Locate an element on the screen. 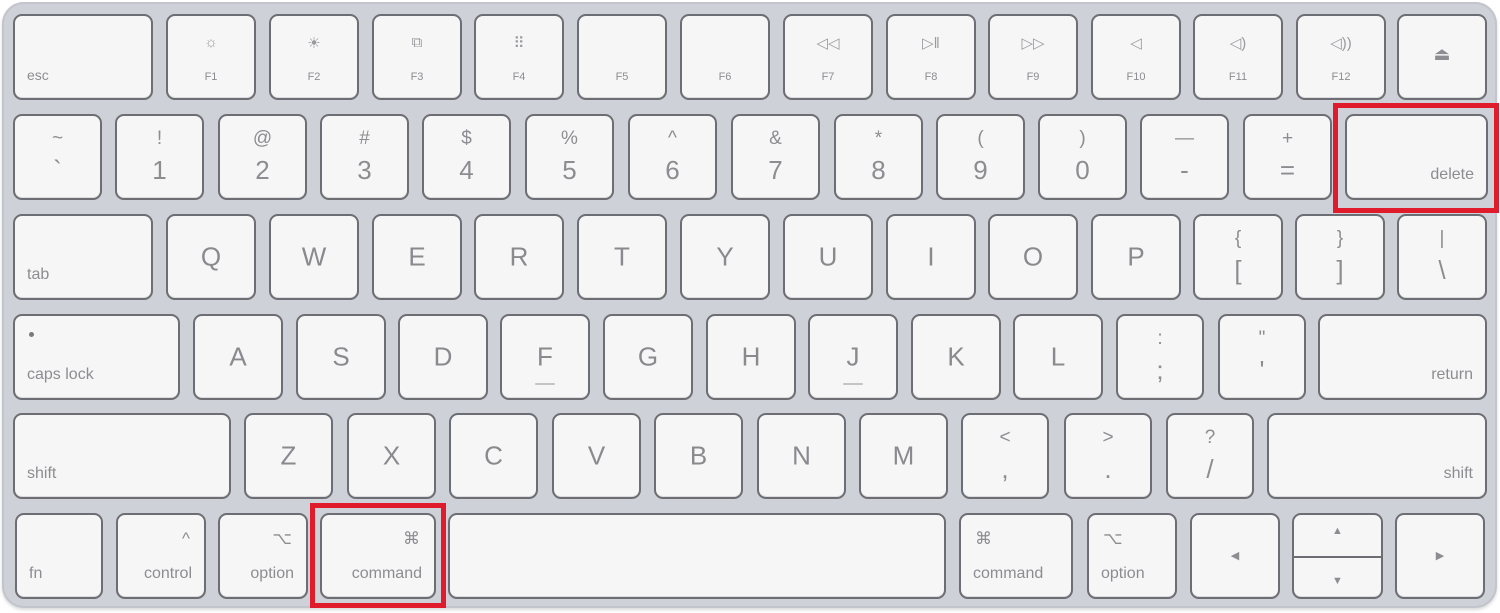  key-command-right: ⌘ command is located at coordinates (1016, 556).